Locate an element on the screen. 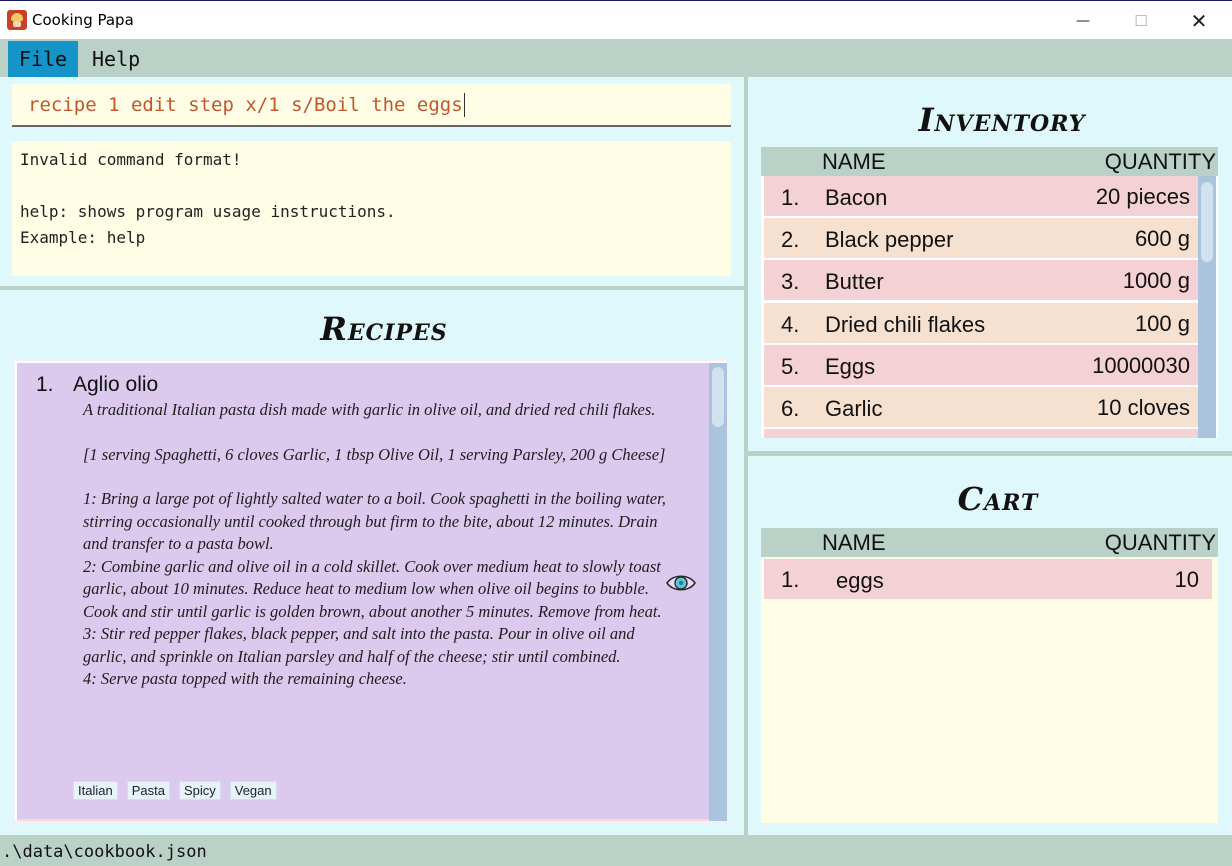  inventory-row-partial is located at coordinates (981, 433).